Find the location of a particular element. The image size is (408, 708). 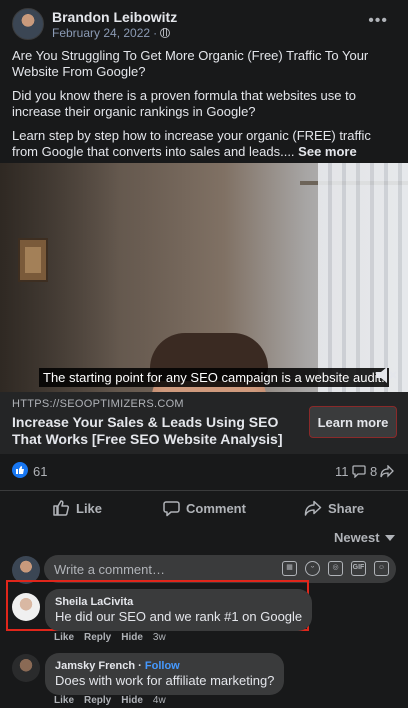

emoji-icon: ᵕ is located at coordinates (312, 568).